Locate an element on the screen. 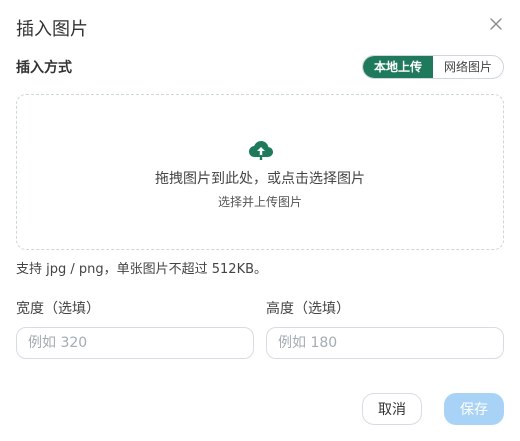 The height and width of the screenshot is (441, 520). height-input is located at coordinates (385, 343).